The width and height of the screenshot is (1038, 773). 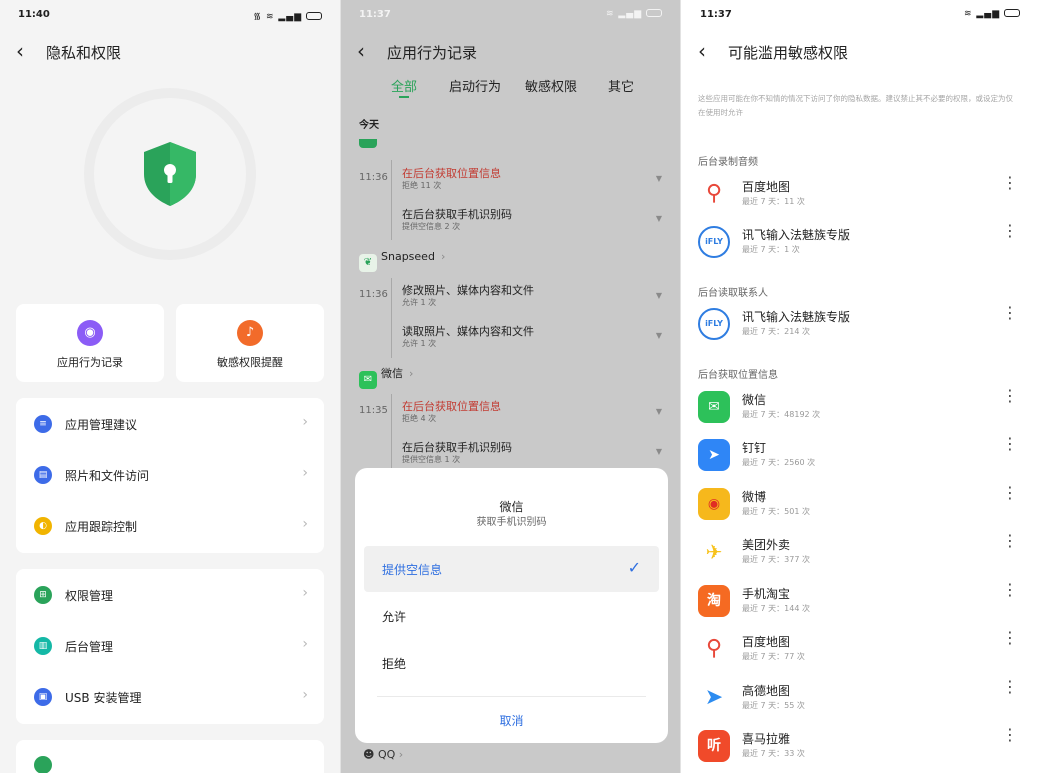 What do you see at coordinates (860, 650) in the screenshot?
I see `app-list-item: ⚲ 百度地图 最近 7 天：77 次 ⋮` at bounding box center [860, 650].